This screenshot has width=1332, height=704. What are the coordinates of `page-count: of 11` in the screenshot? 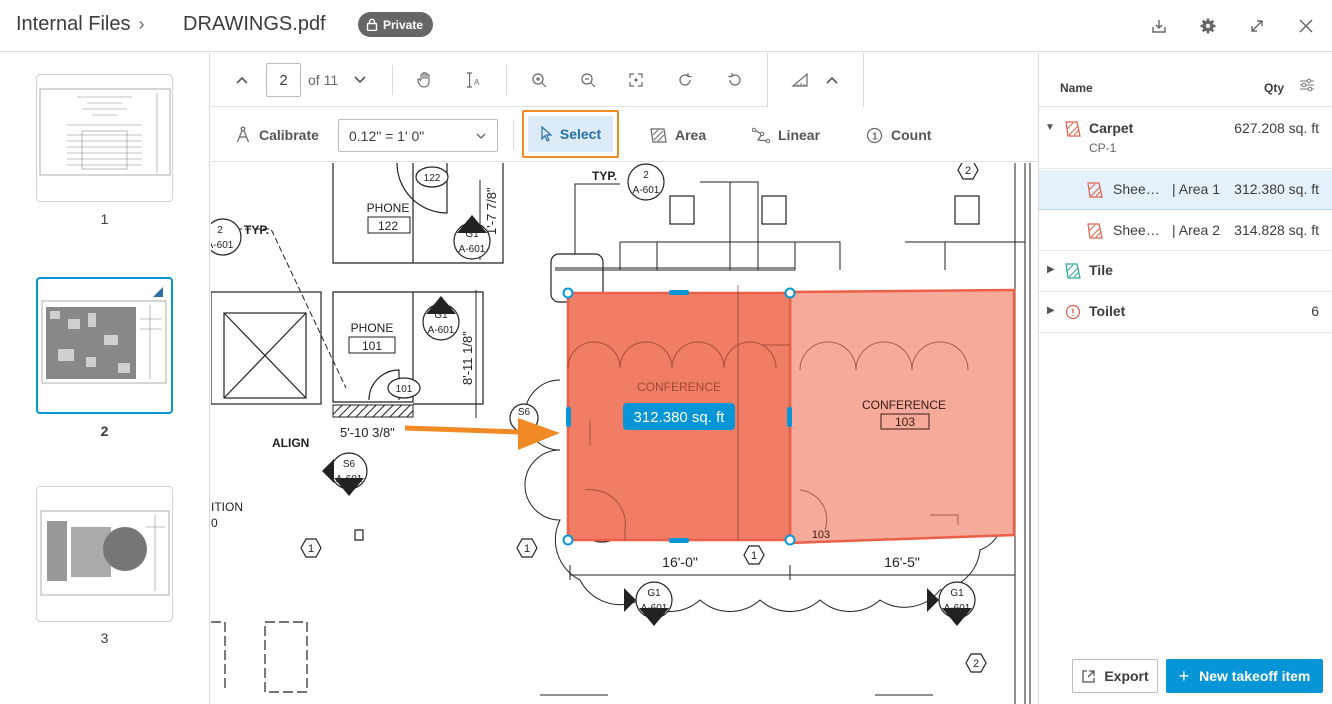 It's located at (323, 80).